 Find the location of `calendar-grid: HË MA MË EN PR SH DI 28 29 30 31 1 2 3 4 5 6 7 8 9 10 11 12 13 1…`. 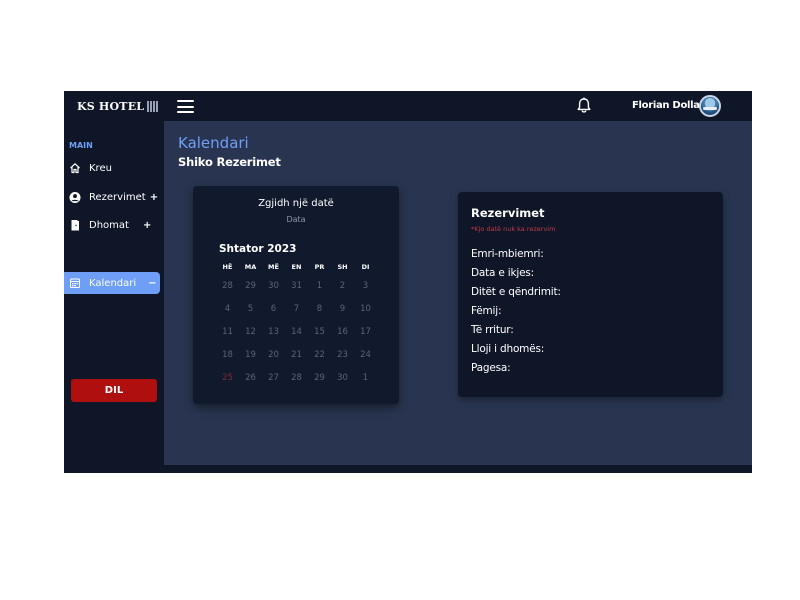

calendar-grid: HË MA MË EN PR SH DI 28 29 30 31 1 2 3 4 5 6 7 8 9 10 11 12 13 1… is located at coordinates (296, 324).